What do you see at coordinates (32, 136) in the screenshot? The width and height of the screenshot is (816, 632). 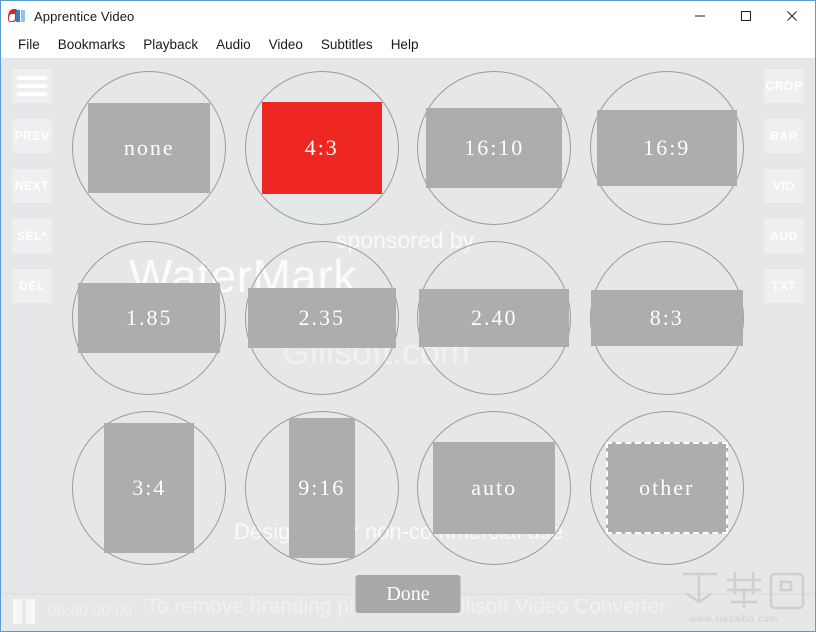 I see `sidebar-item-prev: PREV` at bounding box center [32, 136].